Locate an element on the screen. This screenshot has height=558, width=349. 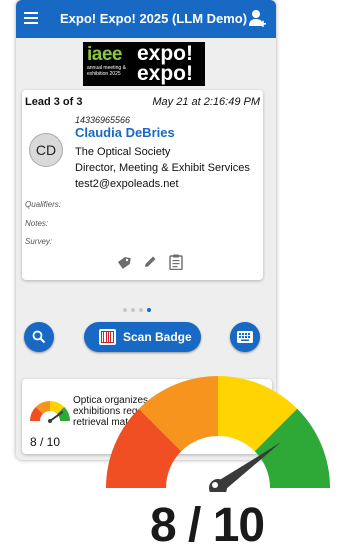
logo-word-2: expo! is located at coordinates (165, 73).